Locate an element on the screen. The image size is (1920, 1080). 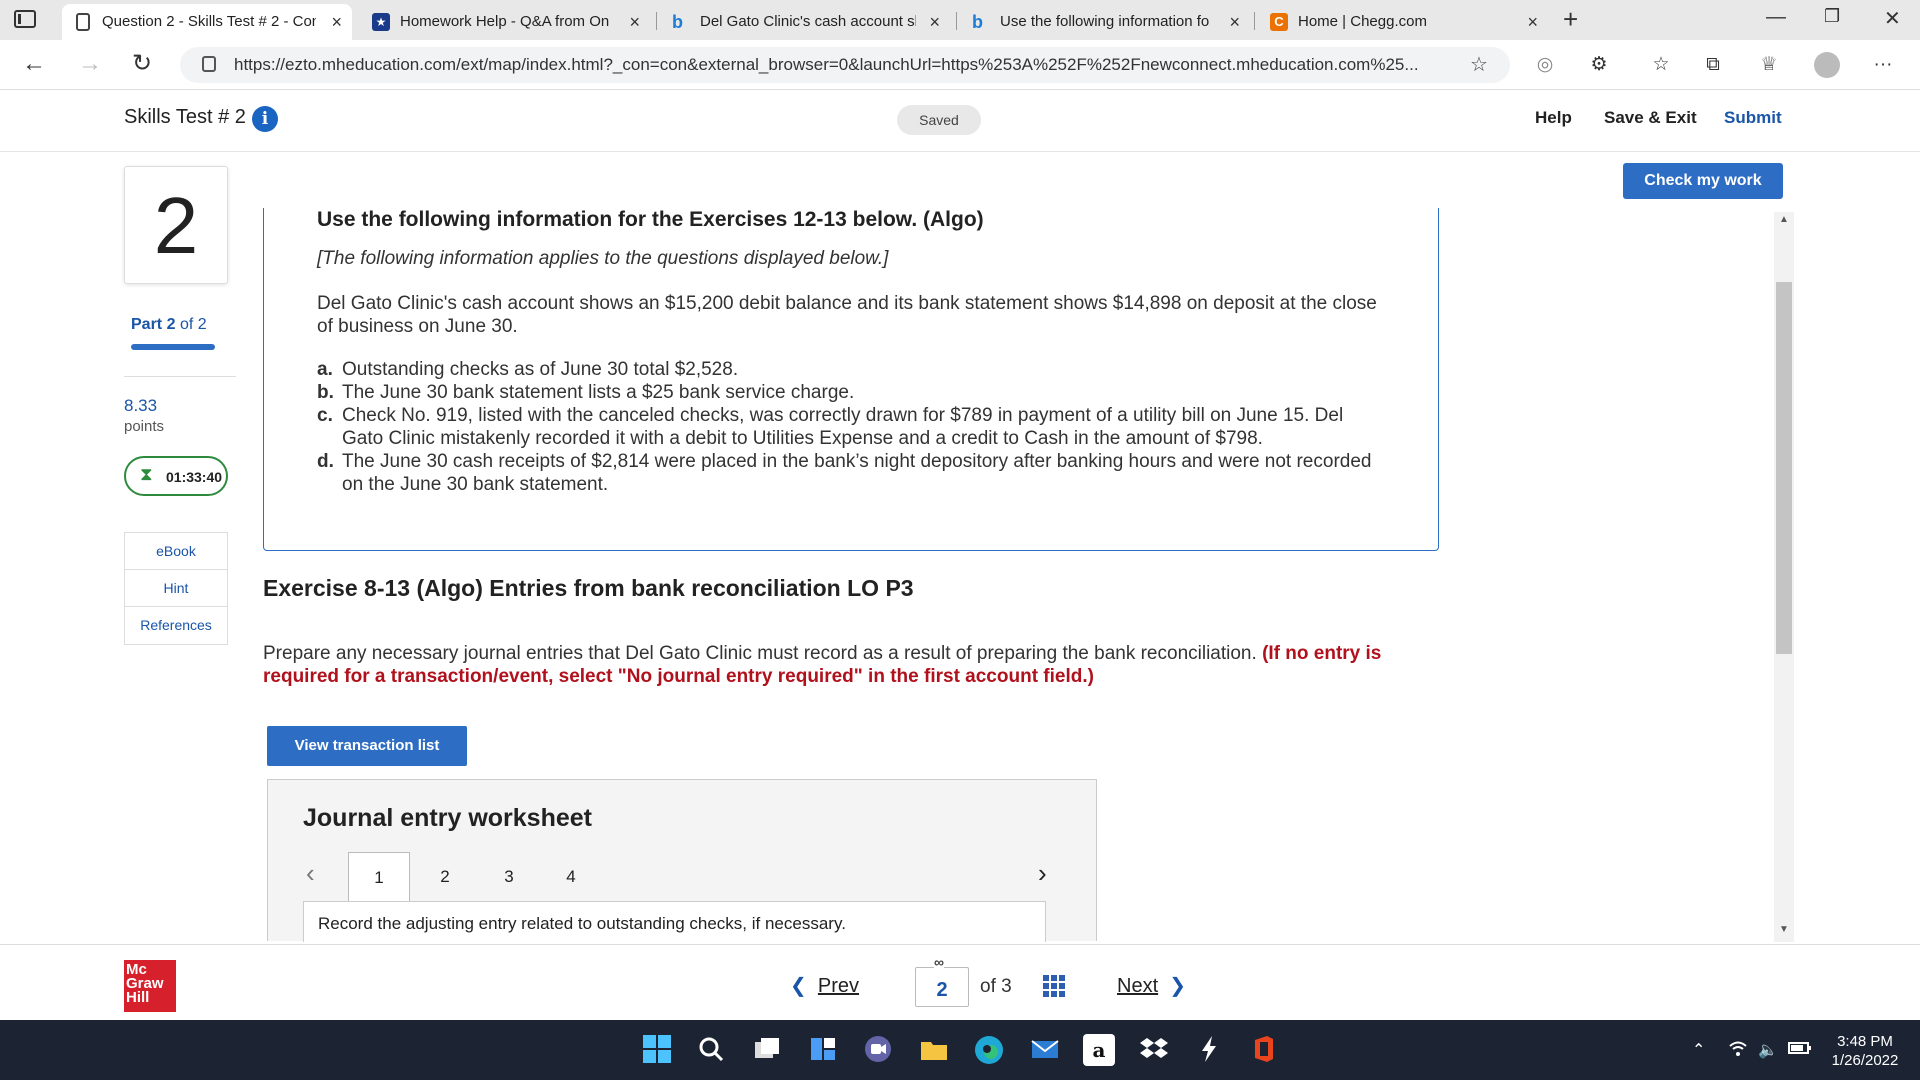
refresh-icon: ↻ is located at coordinates (142, 64).